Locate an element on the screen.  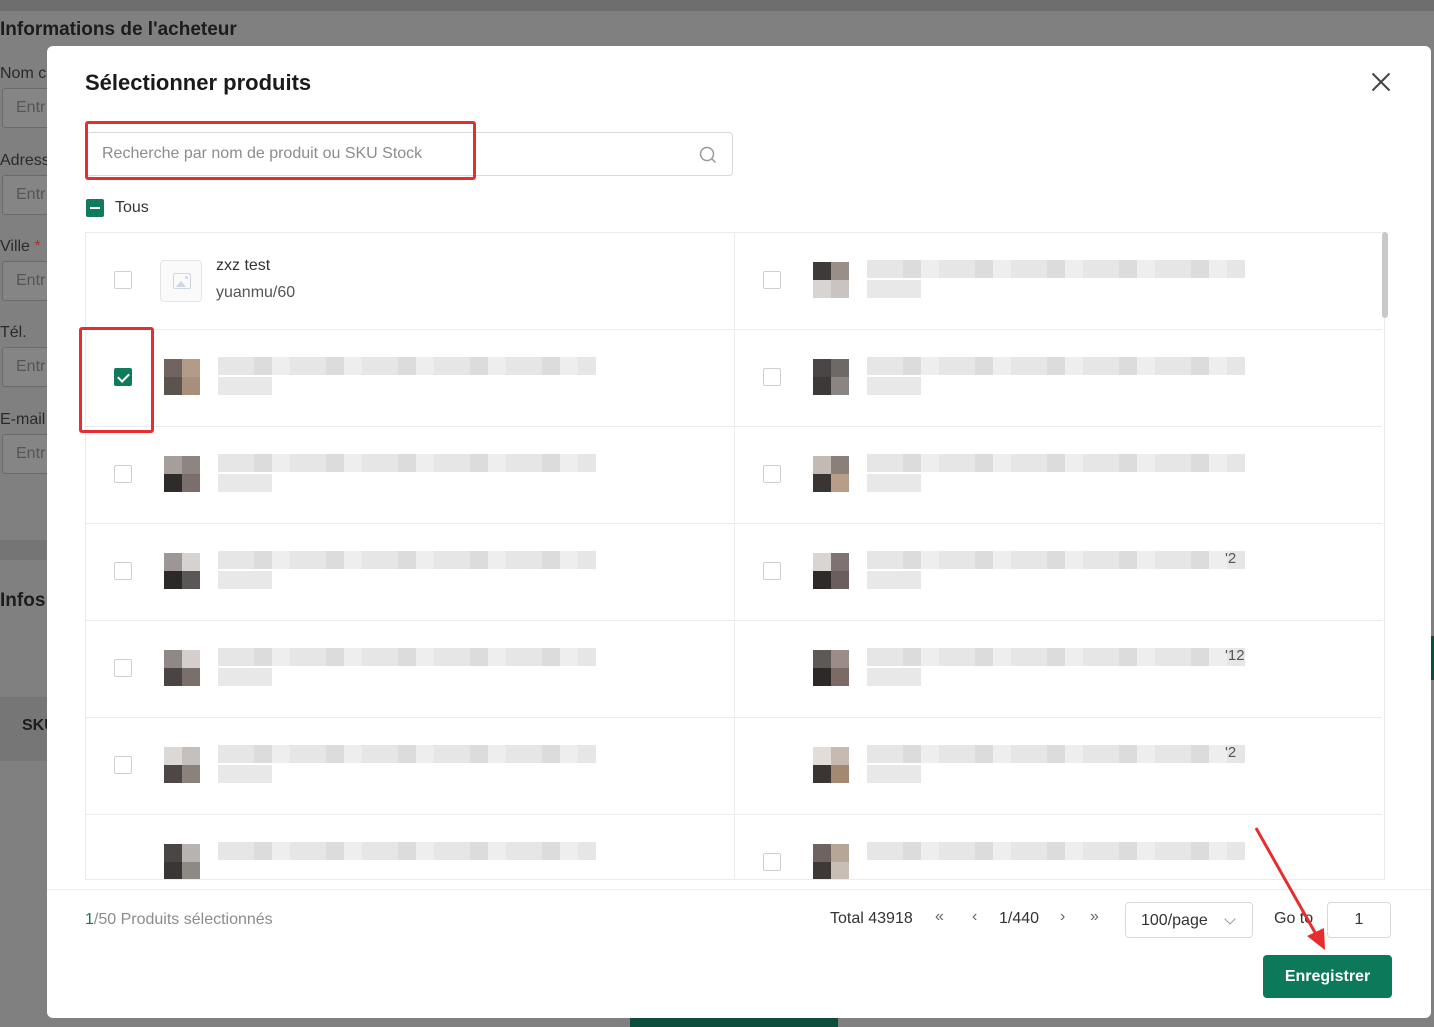
product-sku: yuanmu/60 is located at coordinates (256, 292).